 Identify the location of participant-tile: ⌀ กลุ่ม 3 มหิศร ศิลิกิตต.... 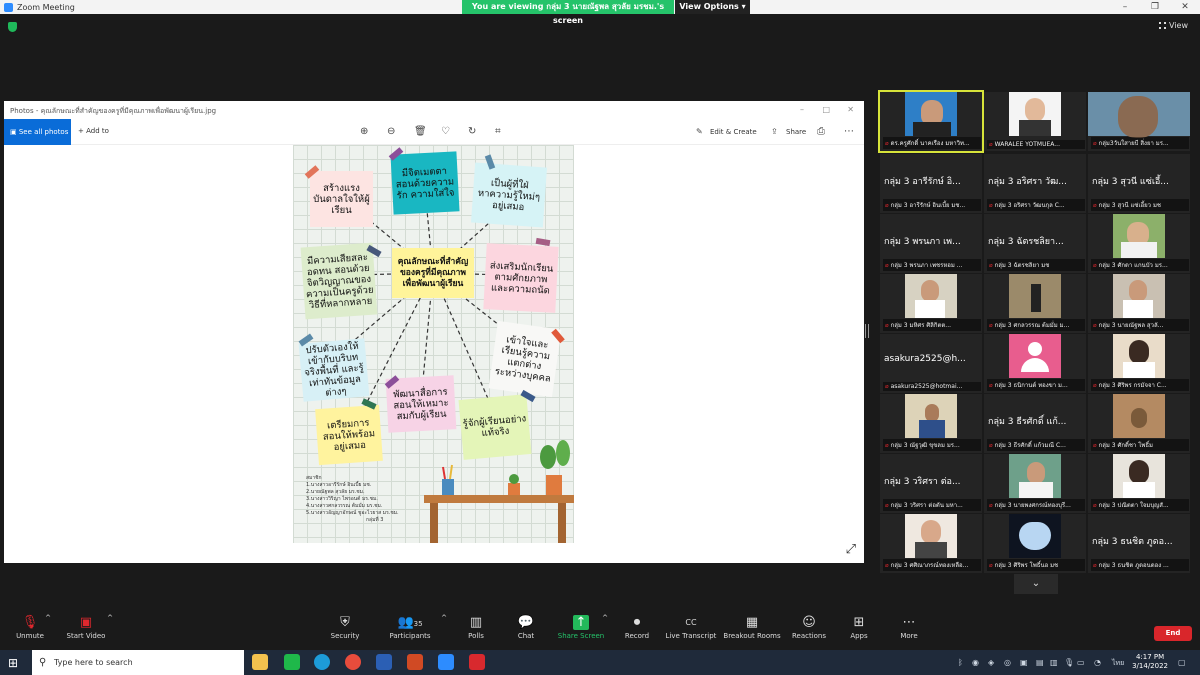
(931, 303).